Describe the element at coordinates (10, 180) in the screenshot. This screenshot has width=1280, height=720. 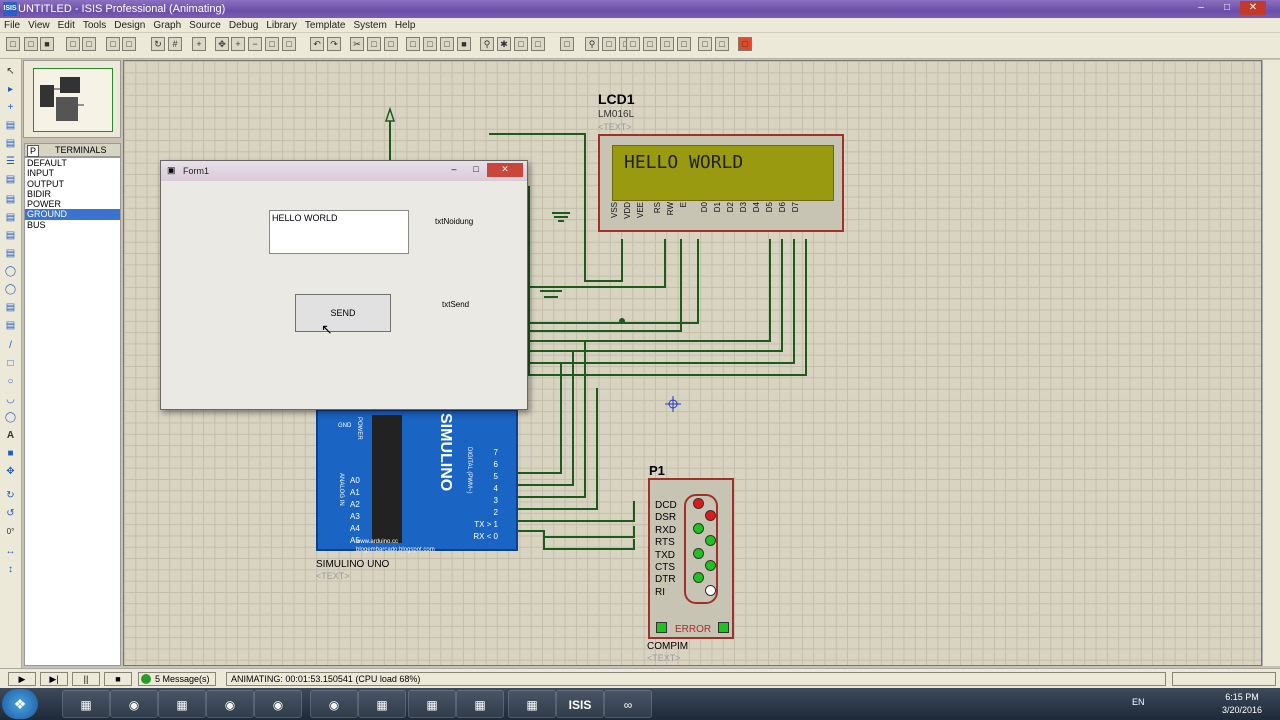
I see `subcircuit-mode-icon: ▤` at that location.